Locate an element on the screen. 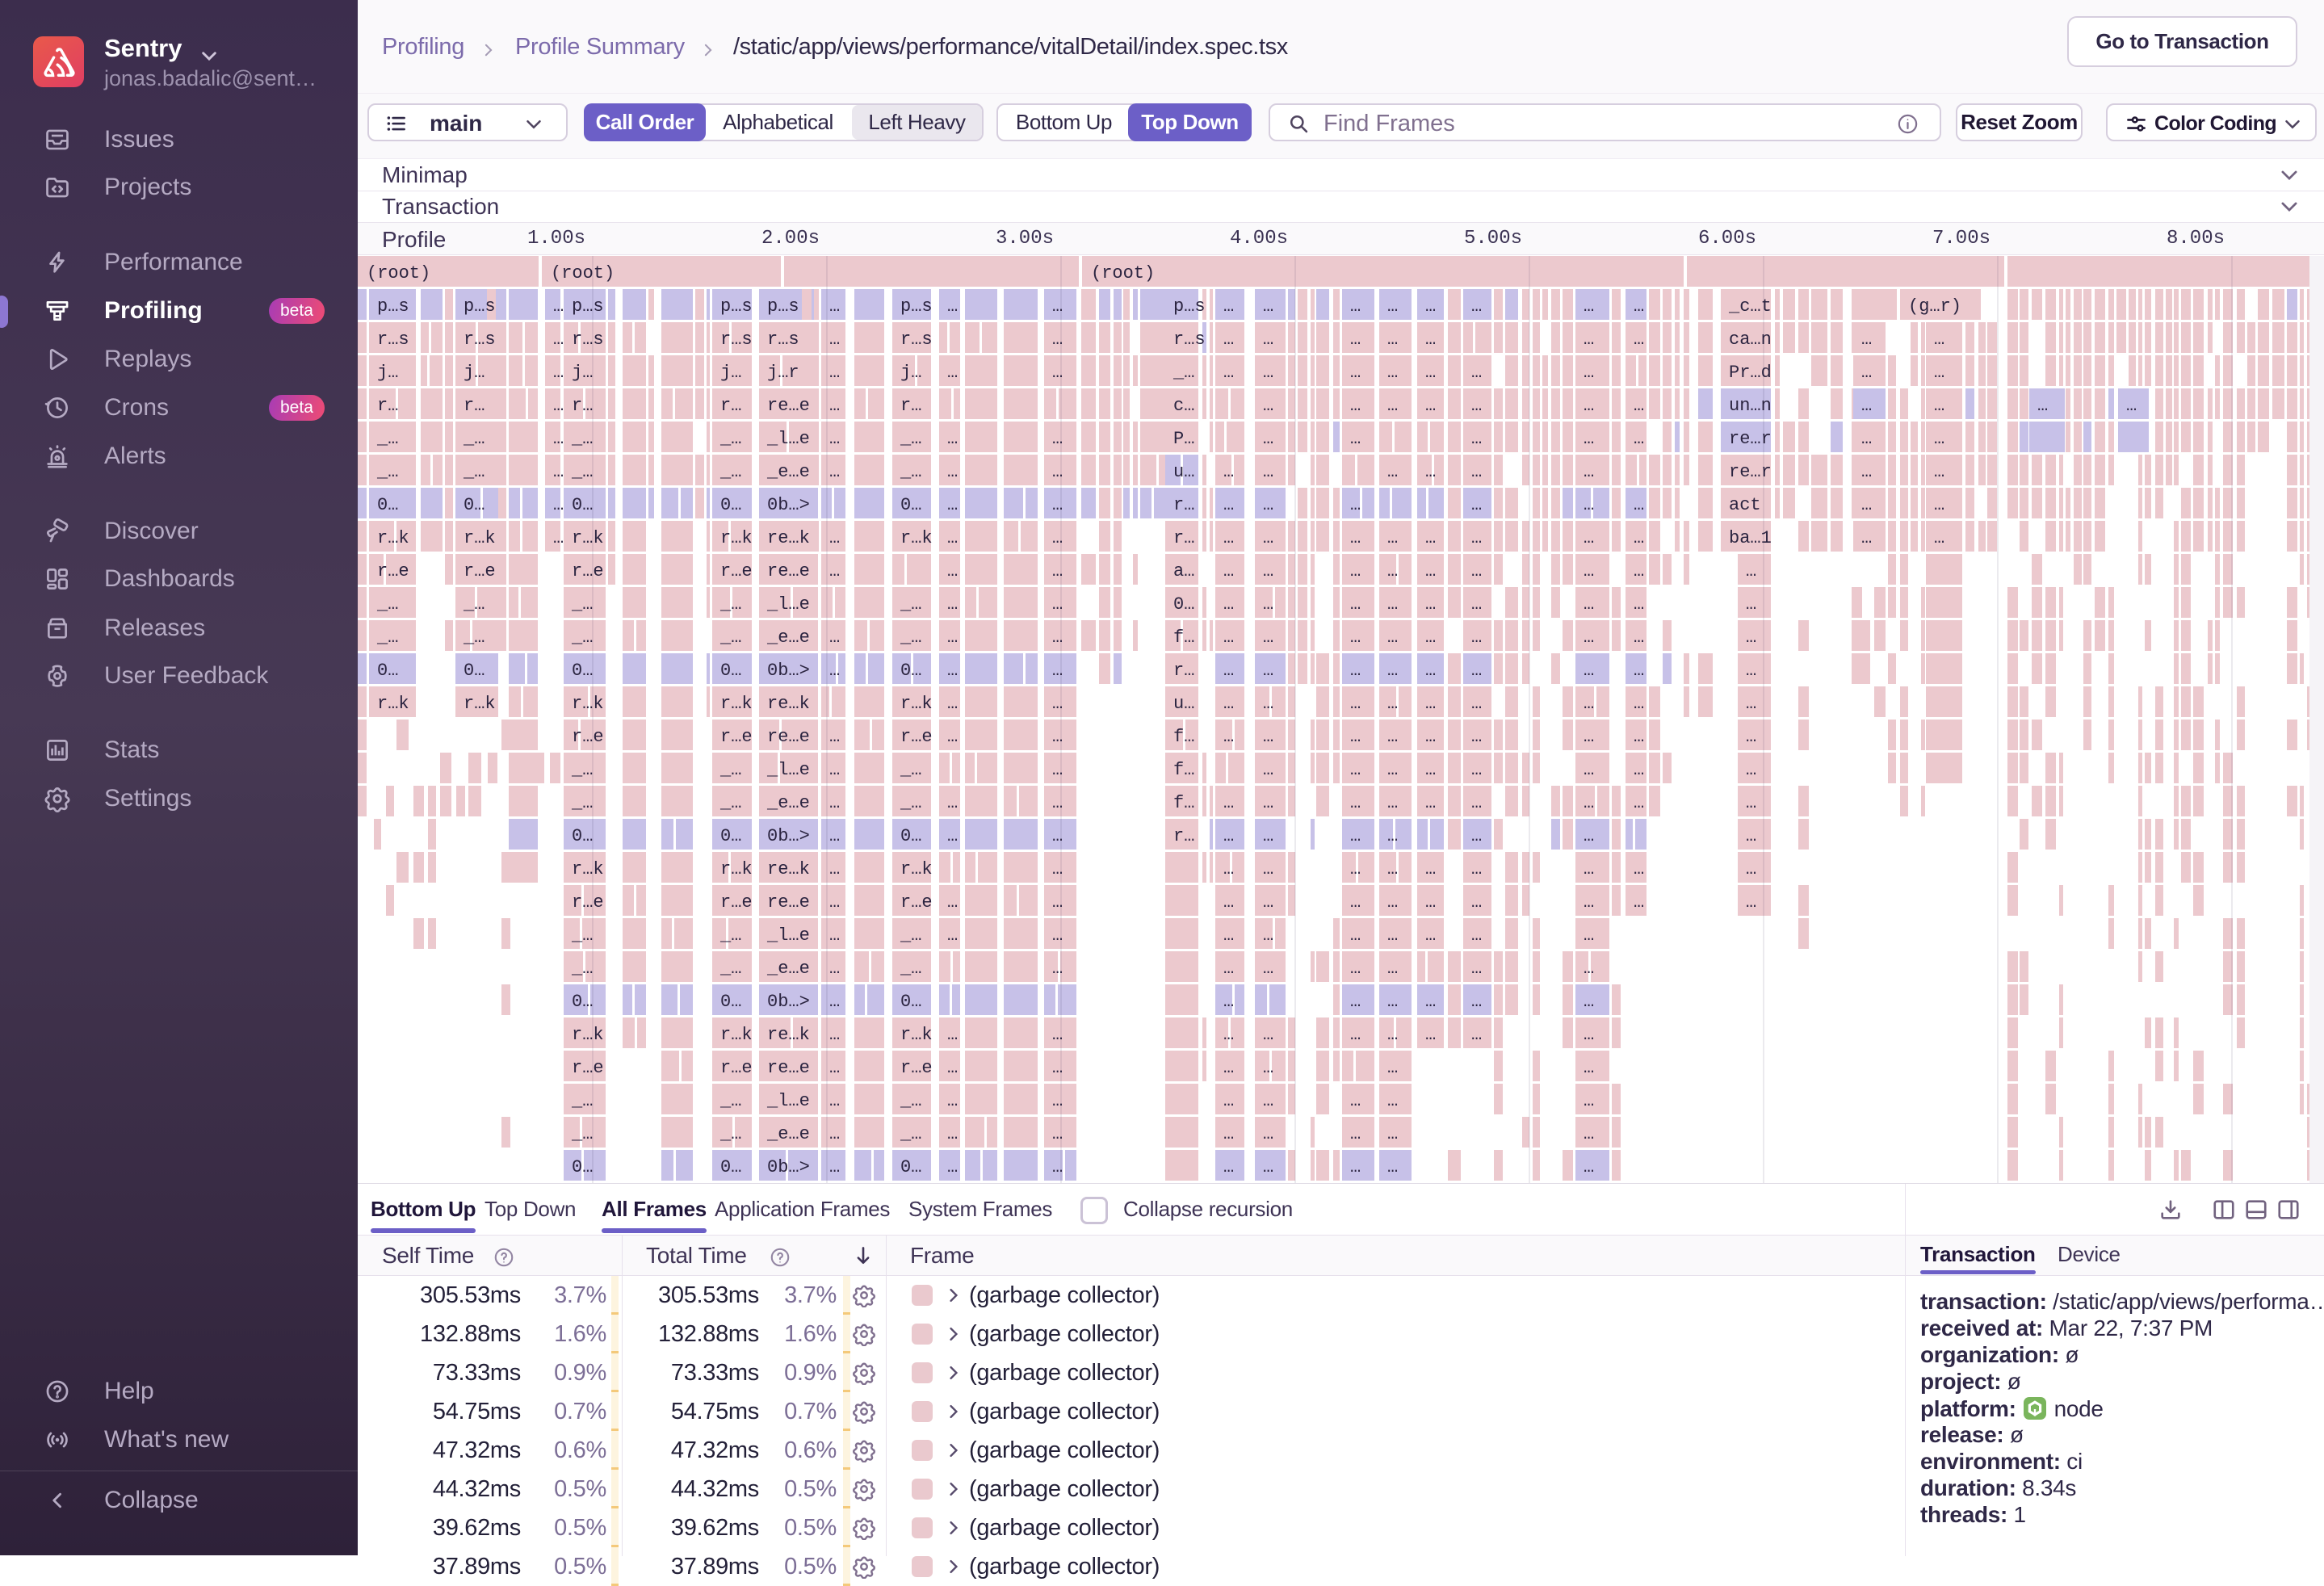 The width and height of the screenshot is (2324, 1586). svg-text: 0b…> is located at coordinates (788, 1002).